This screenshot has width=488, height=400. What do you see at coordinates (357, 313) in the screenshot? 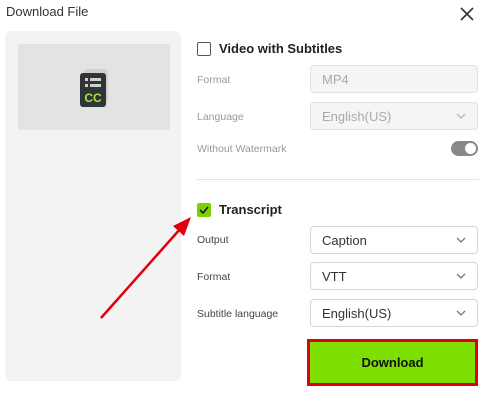
I see `subtitle-language-value: English(US)` at bounding box center [357, 313].